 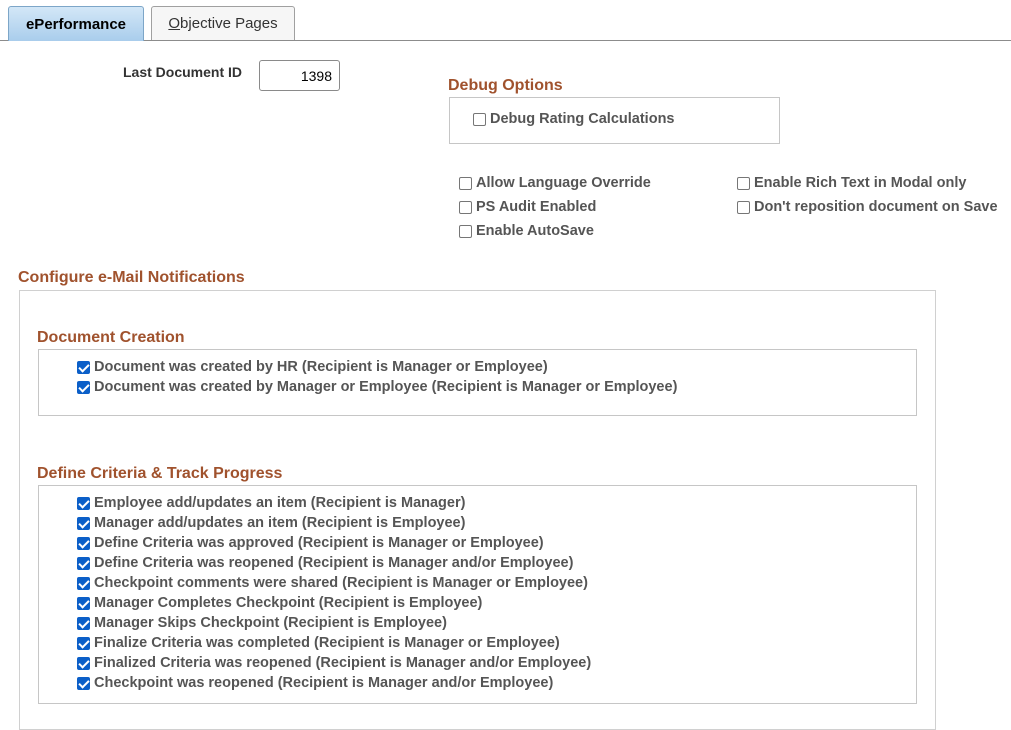 I want to click on debug-rating-calculations-checkbox: Debug Rating Calculations, so click(x=574, y=119).